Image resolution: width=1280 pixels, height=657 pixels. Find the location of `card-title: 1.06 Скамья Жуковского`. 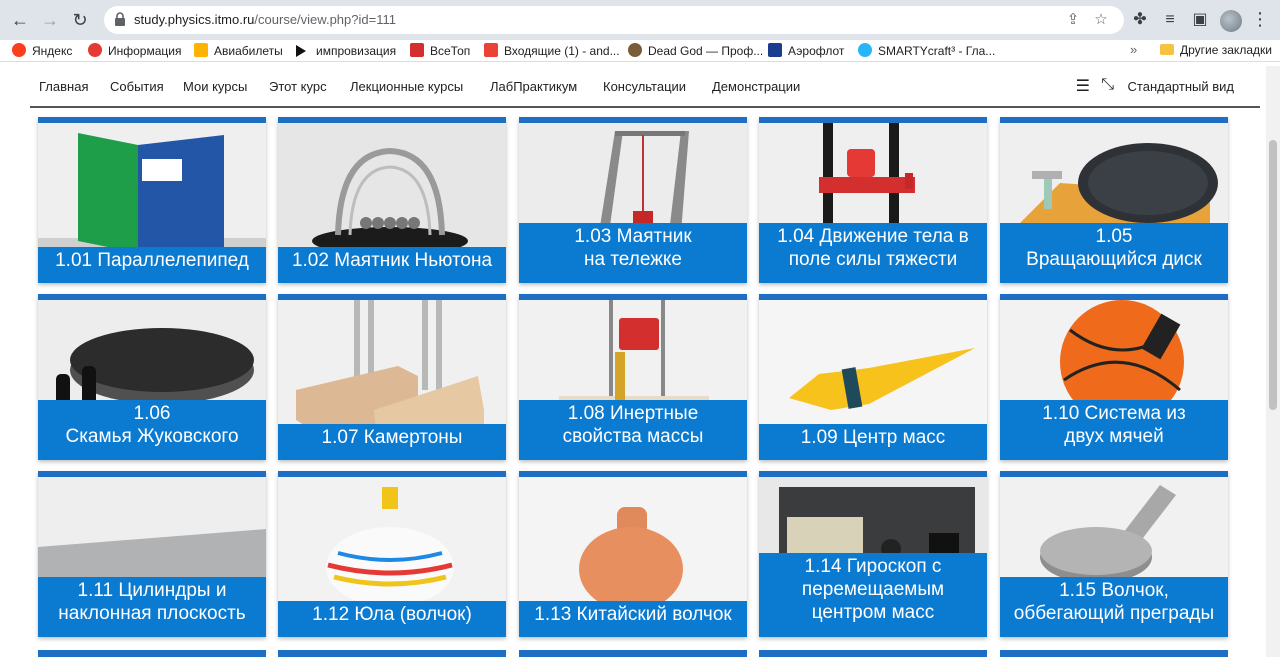

card-title: 1.06 Скамья Жуковского is located at coordinates (152, 430).